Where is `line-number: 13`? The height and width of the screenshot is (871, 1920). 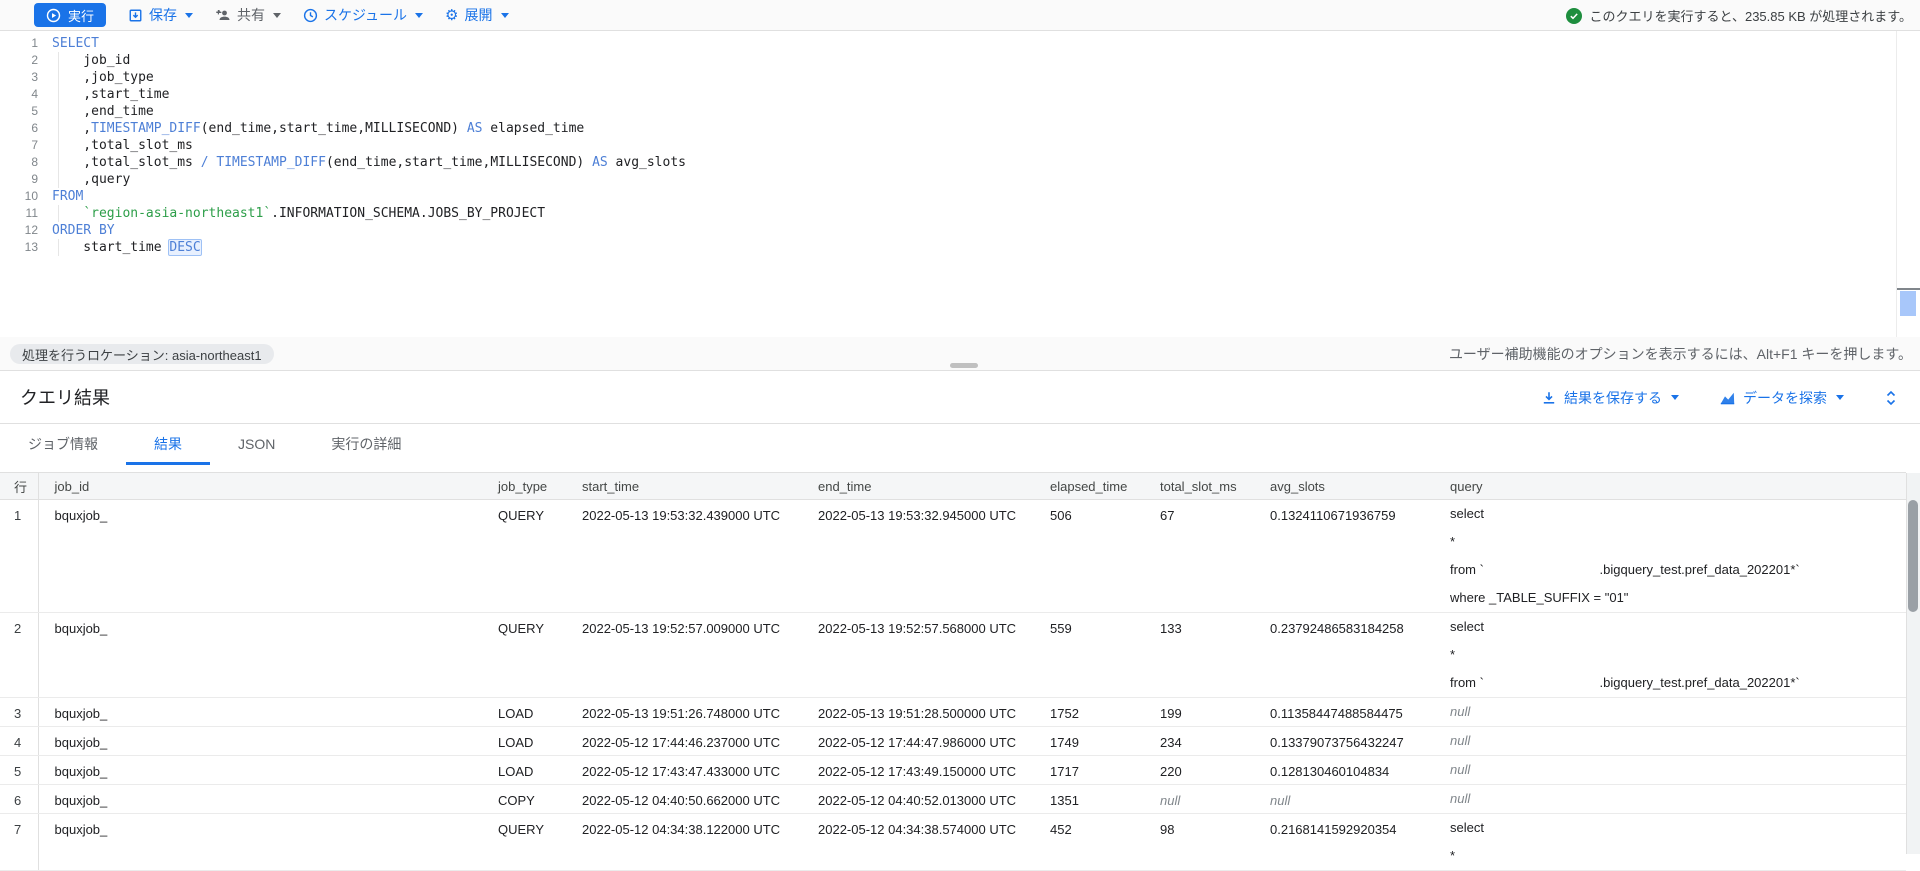 line-number: 13 is located at coordinates (31, 247).